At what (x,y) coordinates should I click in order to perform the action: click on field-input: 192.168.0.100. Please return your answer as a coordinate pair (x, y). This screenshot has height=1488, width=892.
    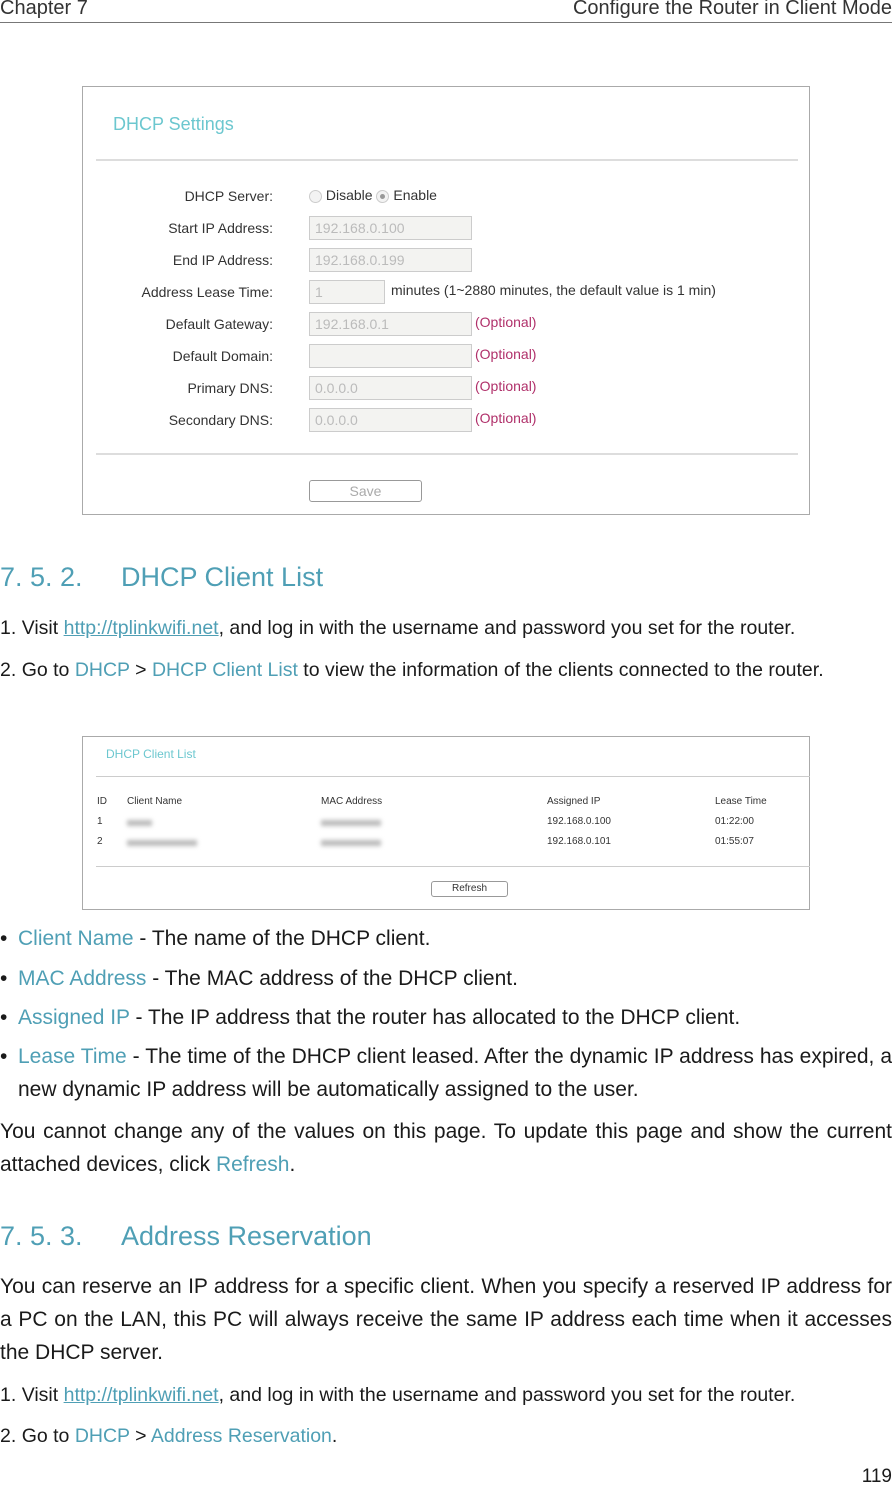
    Looking at the image, I should click on (390, 228).